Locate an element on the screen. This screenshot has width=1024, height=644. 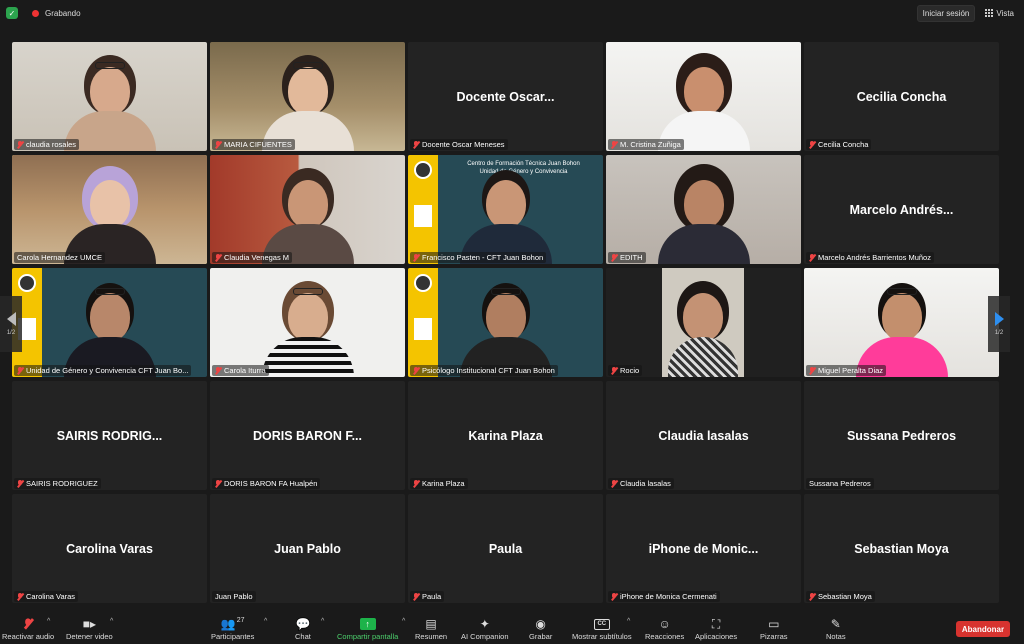
participant-tile: Paula Paula is located at coordinates (505, 548).